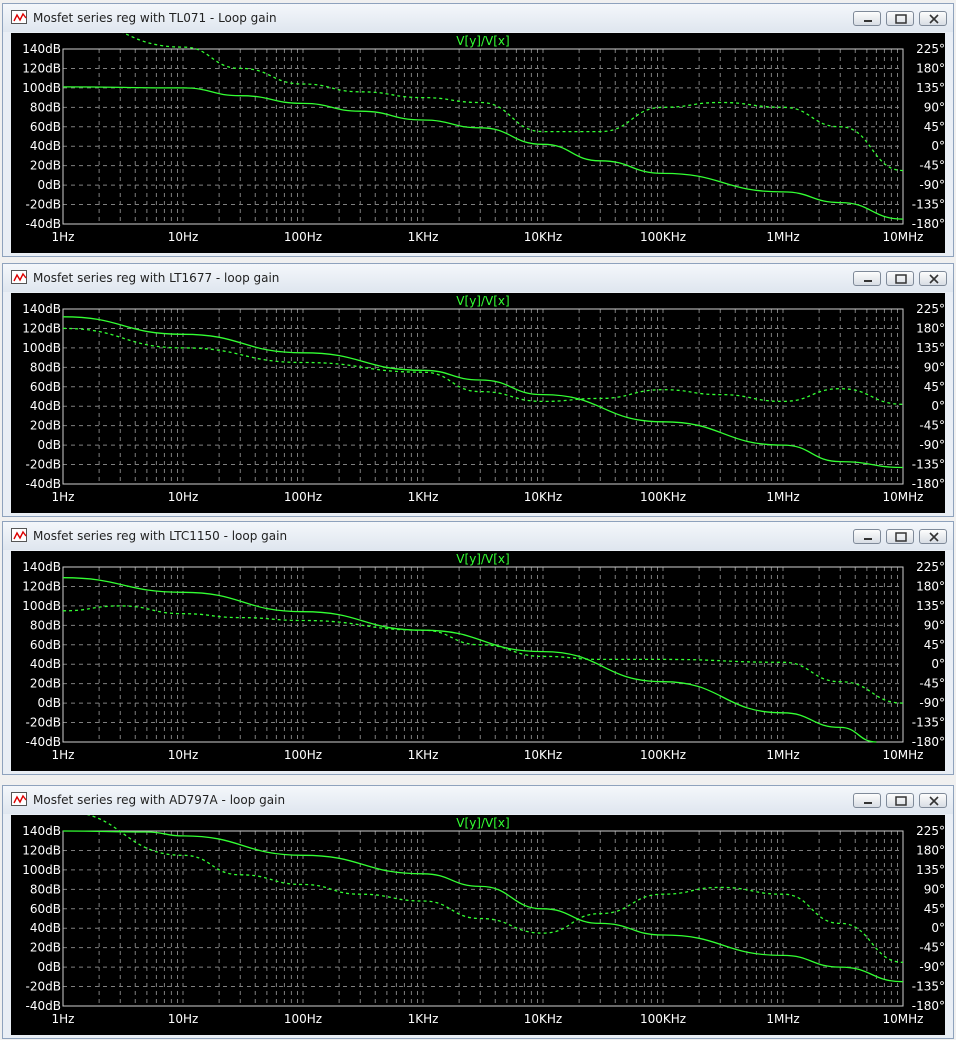 The height and width of the screenshot is (1040, 956). Describe the element at coordinates (63, 1019) in the screenshot. I see `x-tick-label: 1Hz` at that location.